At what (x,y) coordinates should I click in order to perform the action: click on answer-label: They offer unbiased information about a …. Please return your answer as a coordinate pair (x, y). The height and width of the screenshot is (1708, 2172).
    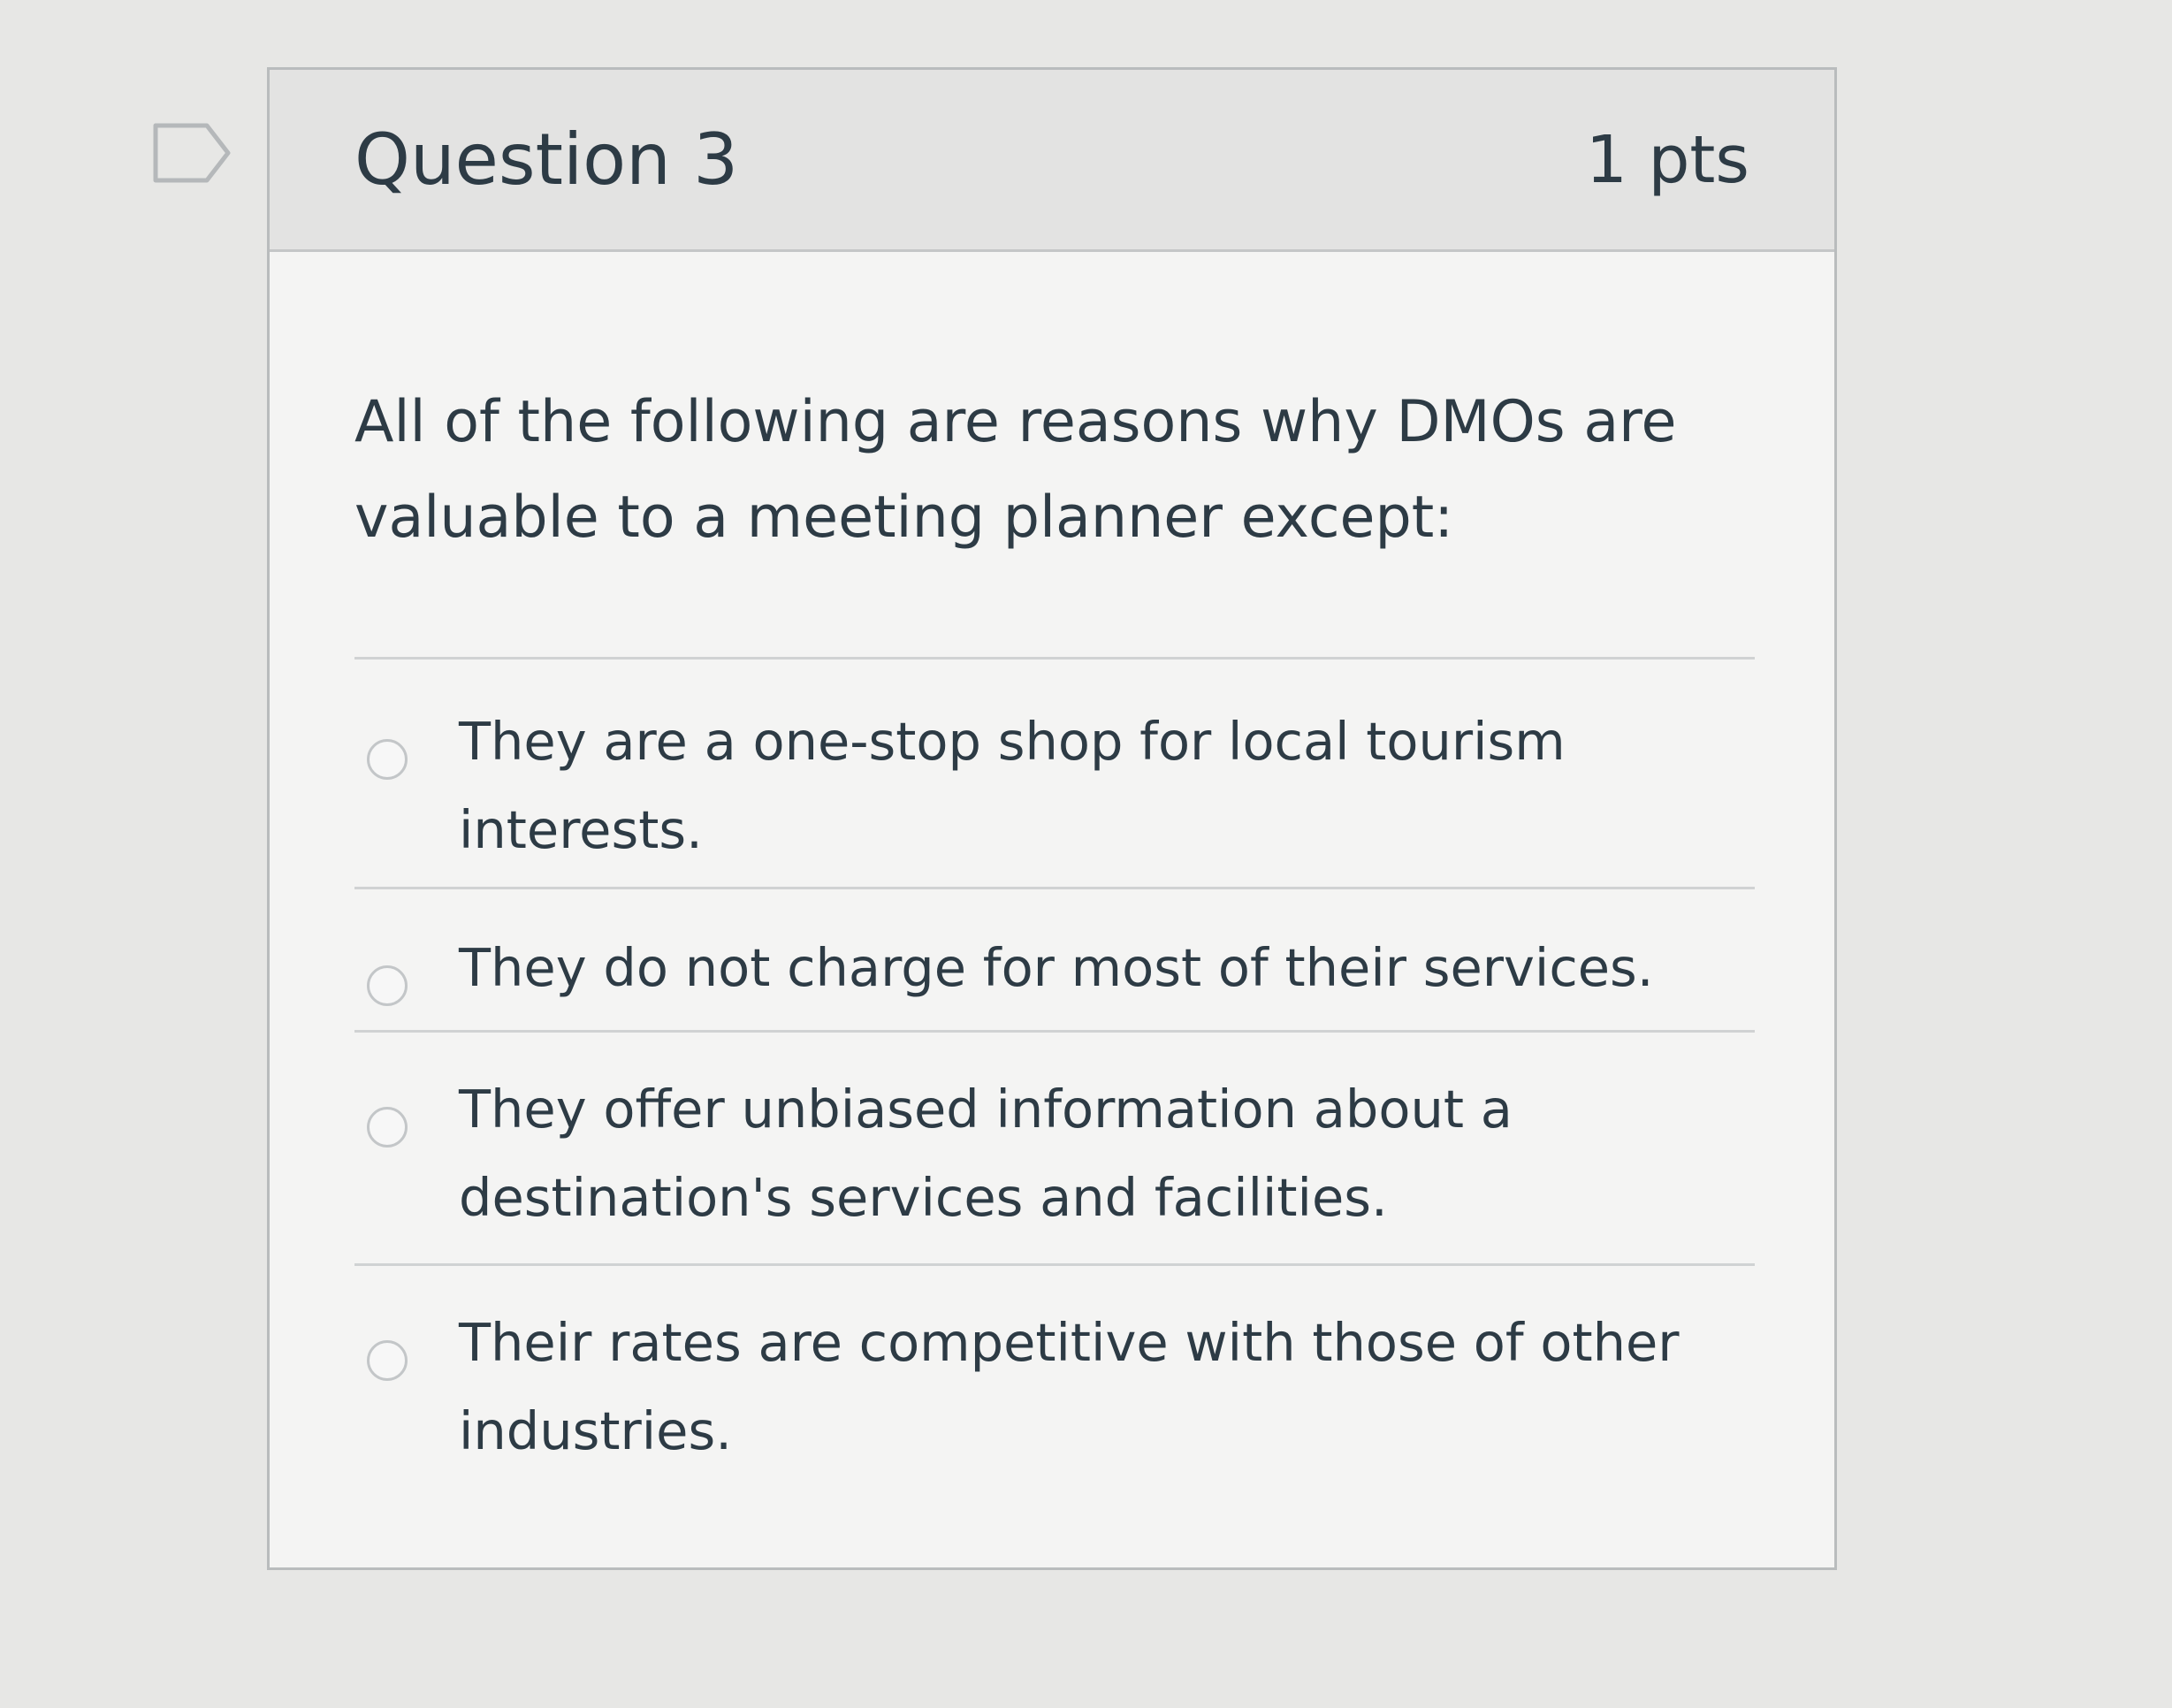
    Looking at the image, I should click on (1086, 1153).